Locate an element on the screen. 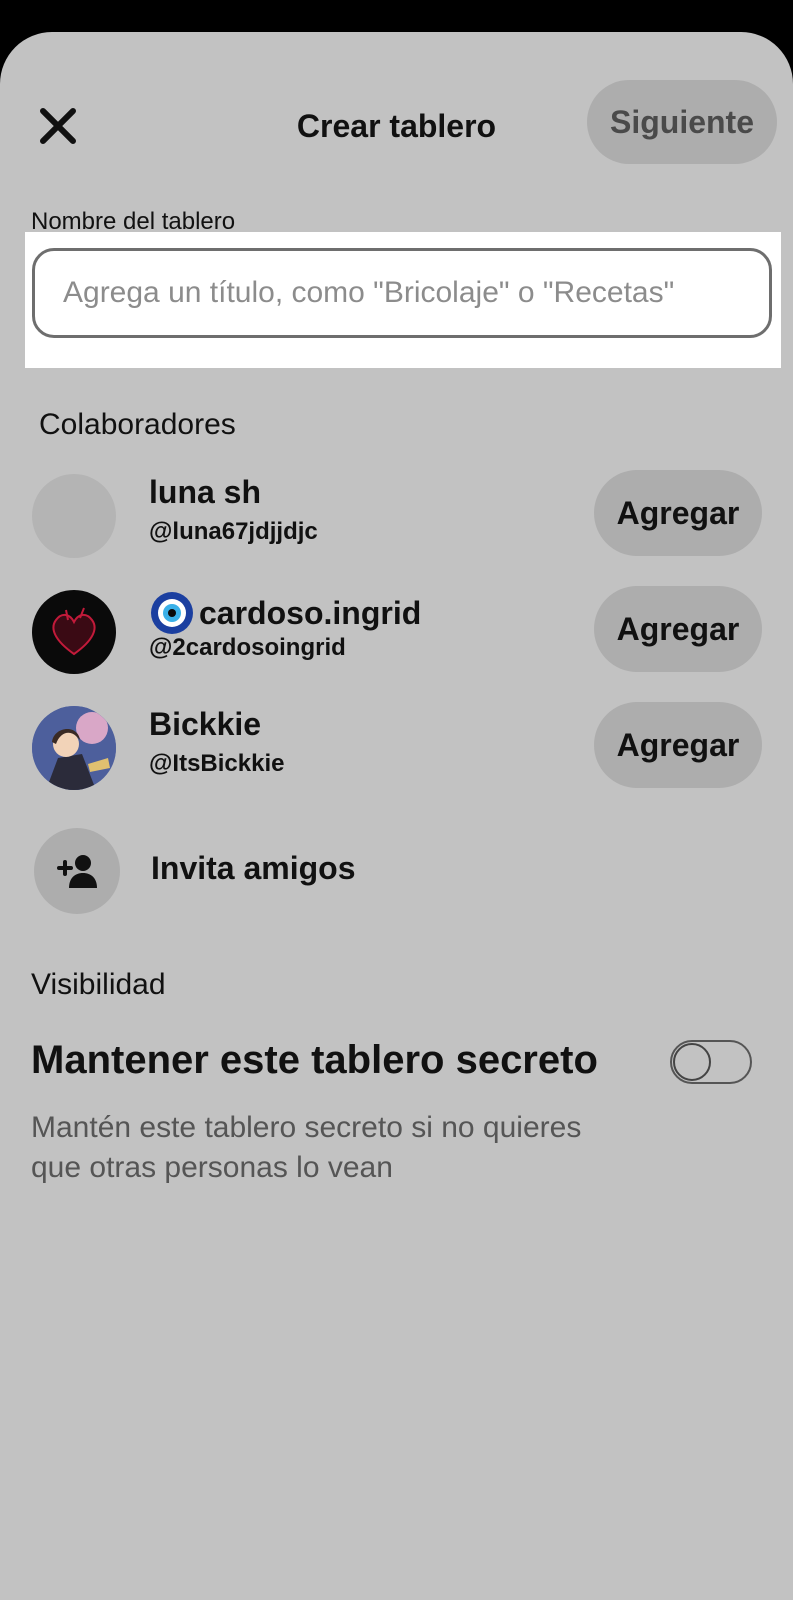 The image size is (793, 1600). collaborators-heading: Colaboradores is located at coordinates (137, 424).